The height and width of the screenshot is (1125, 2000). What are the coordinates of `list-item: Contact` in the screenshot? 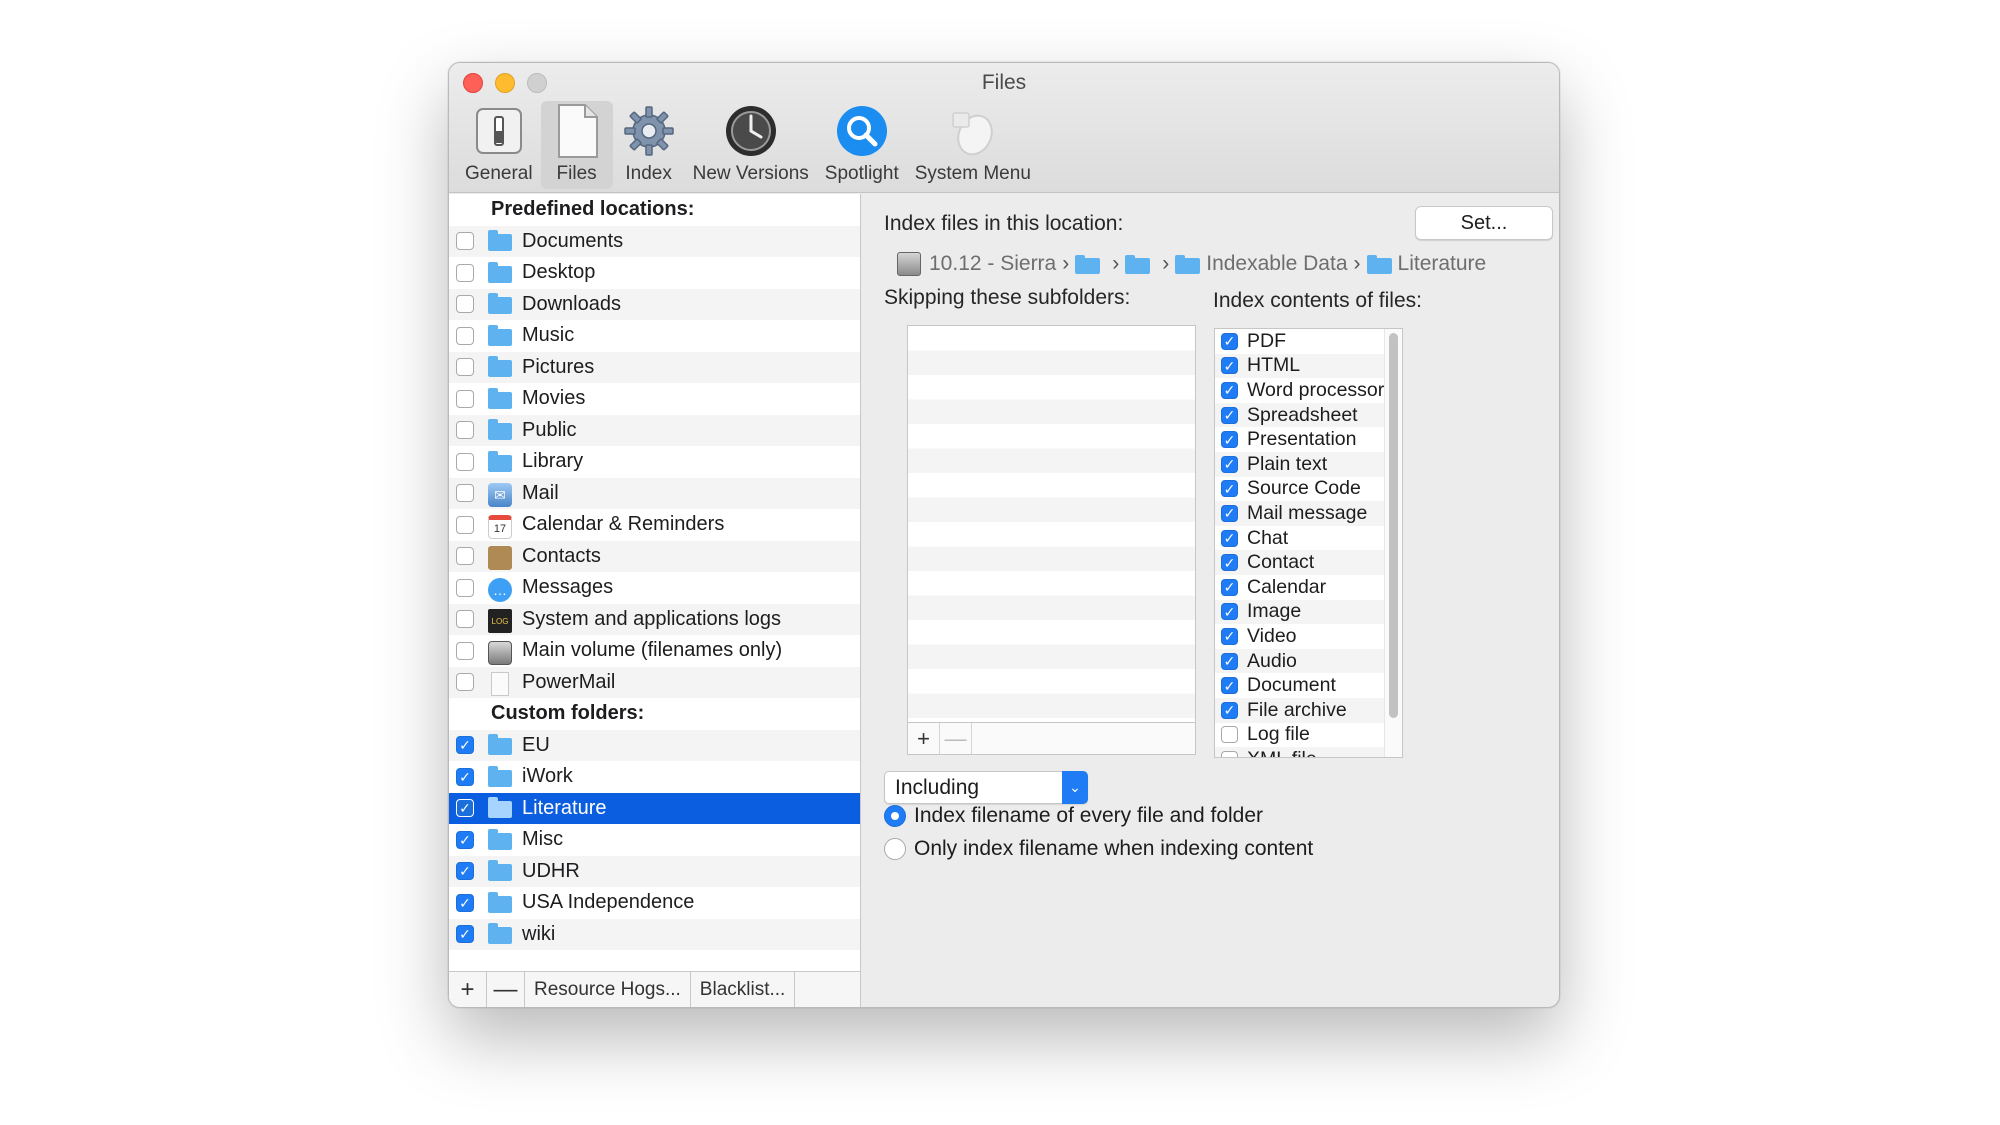 It's located at (1300, 562).